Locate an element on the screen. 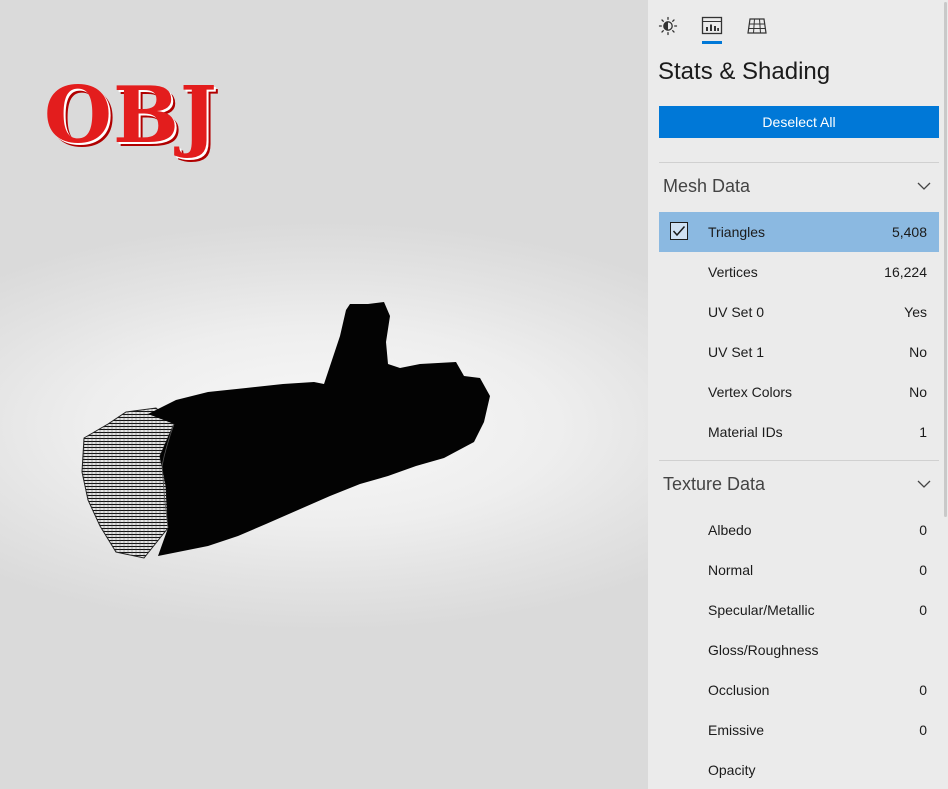  tab-lighting is located at coordinates (668, 26).